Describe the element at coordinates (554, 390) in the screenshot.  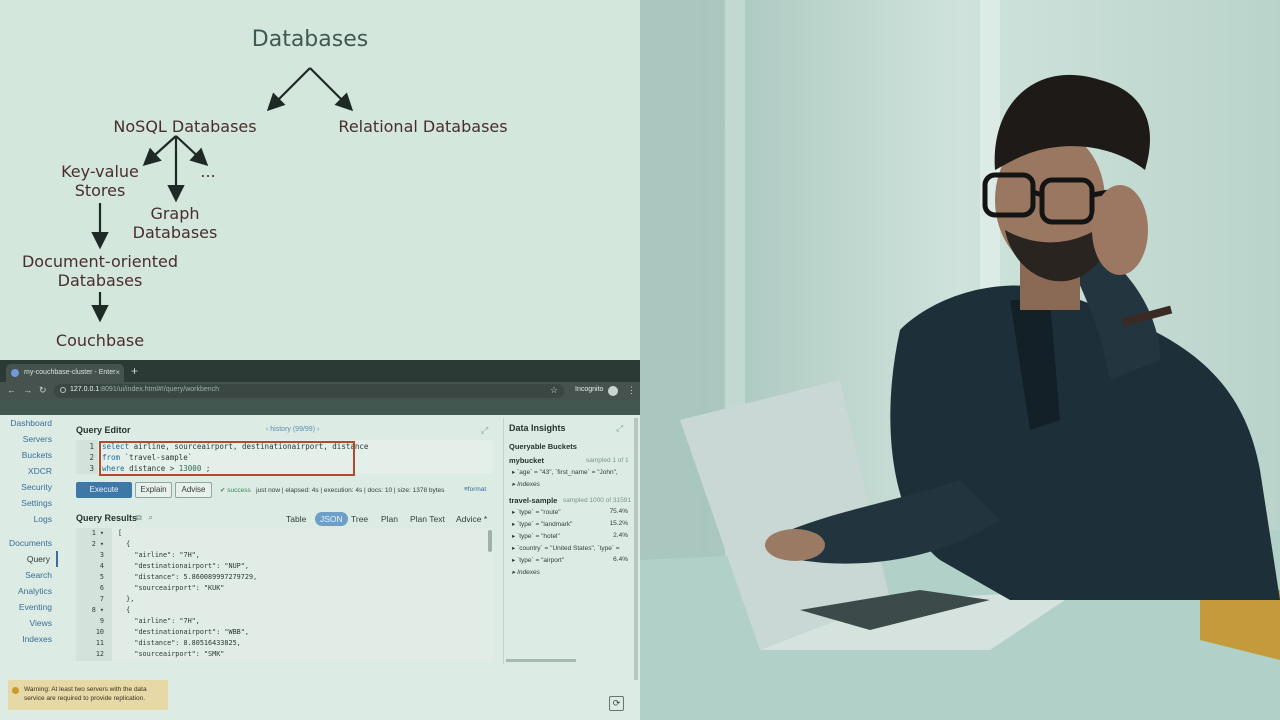
I see `bookmark-star-icon: ☆` at that location.